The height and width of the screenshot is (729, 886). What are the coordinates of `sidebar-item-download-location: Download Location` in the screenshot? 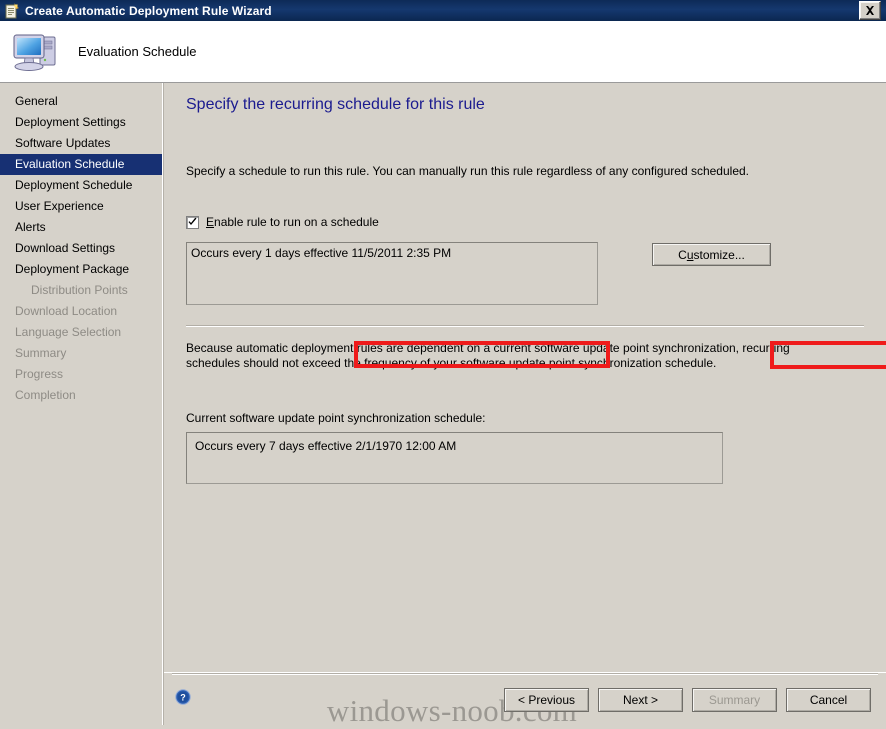 It's located at (66, 311).